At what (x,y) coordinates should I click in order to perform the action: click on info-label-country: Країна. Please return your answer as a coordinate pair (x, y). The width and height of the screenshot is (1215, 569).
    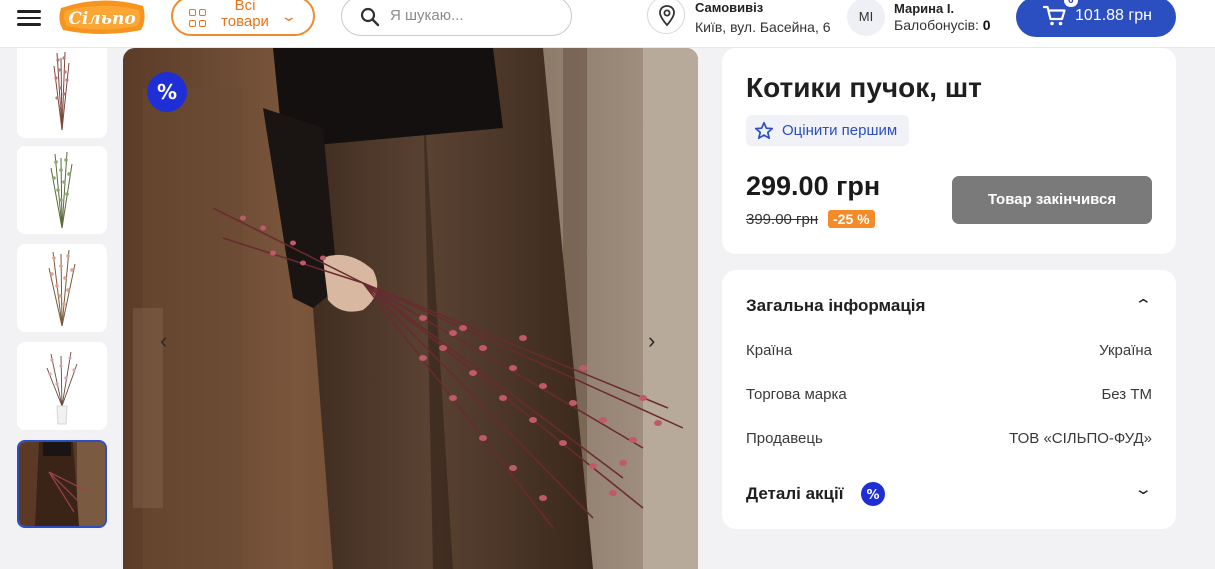
    Looking at the image, I should click on (769, 350).